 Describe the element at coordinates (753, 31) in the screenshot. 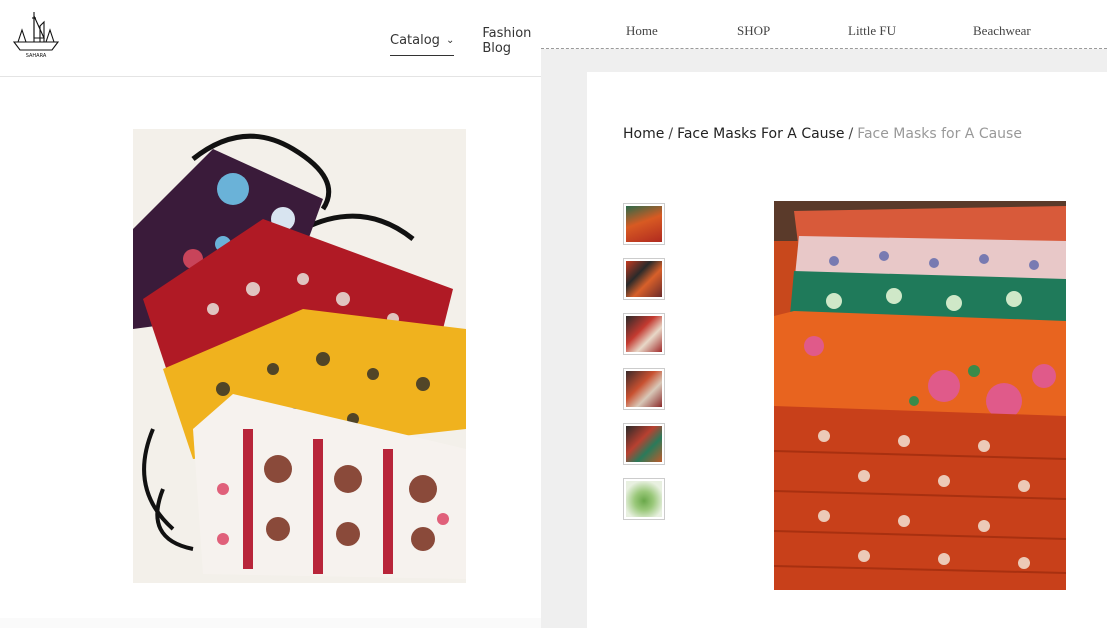

I see `nav-shop: SHOP` at that location.